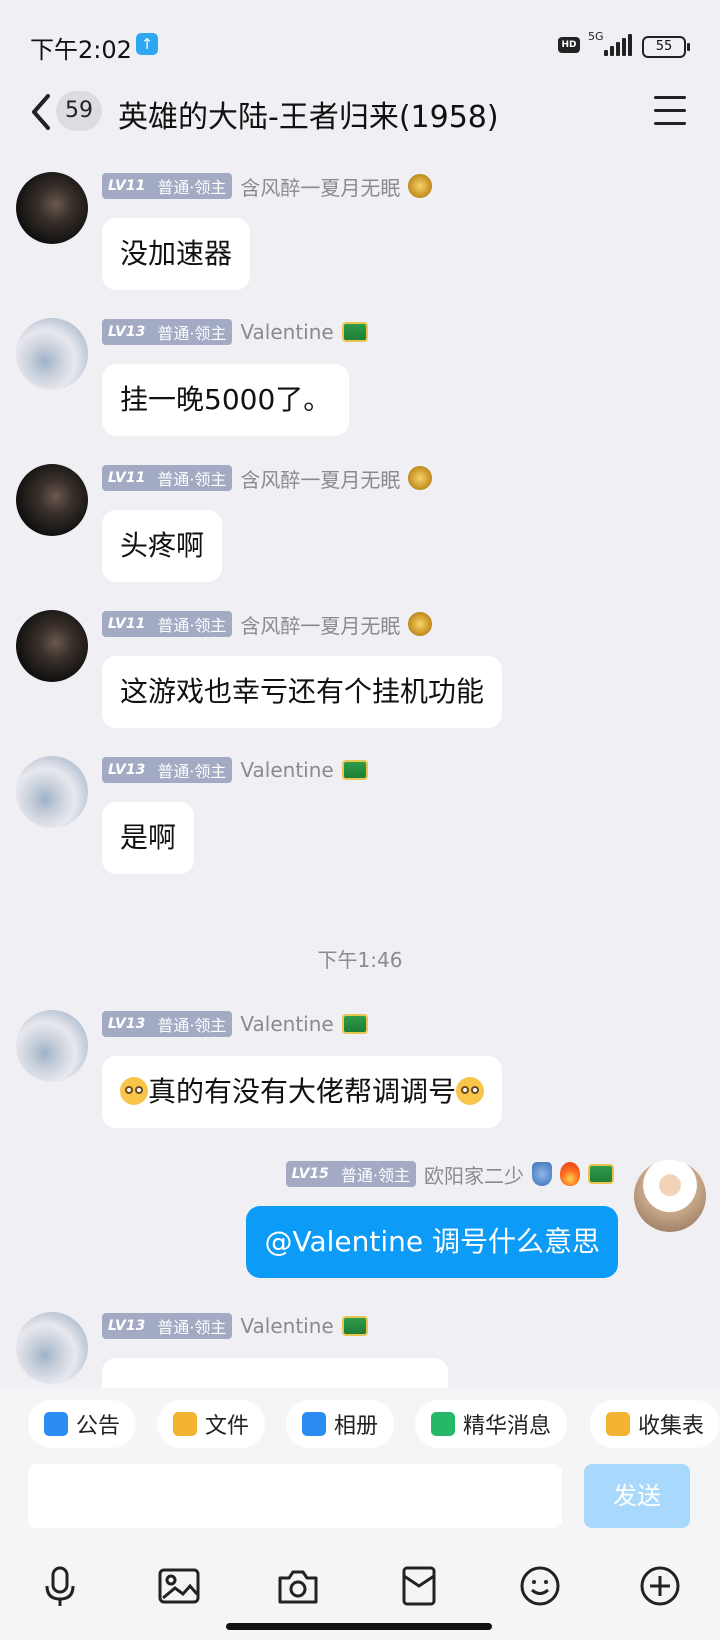  What do you see at coordinates (147, 44) in the screenshot?
I see `upload-icon: ↑` at bounding box center [147, 44].